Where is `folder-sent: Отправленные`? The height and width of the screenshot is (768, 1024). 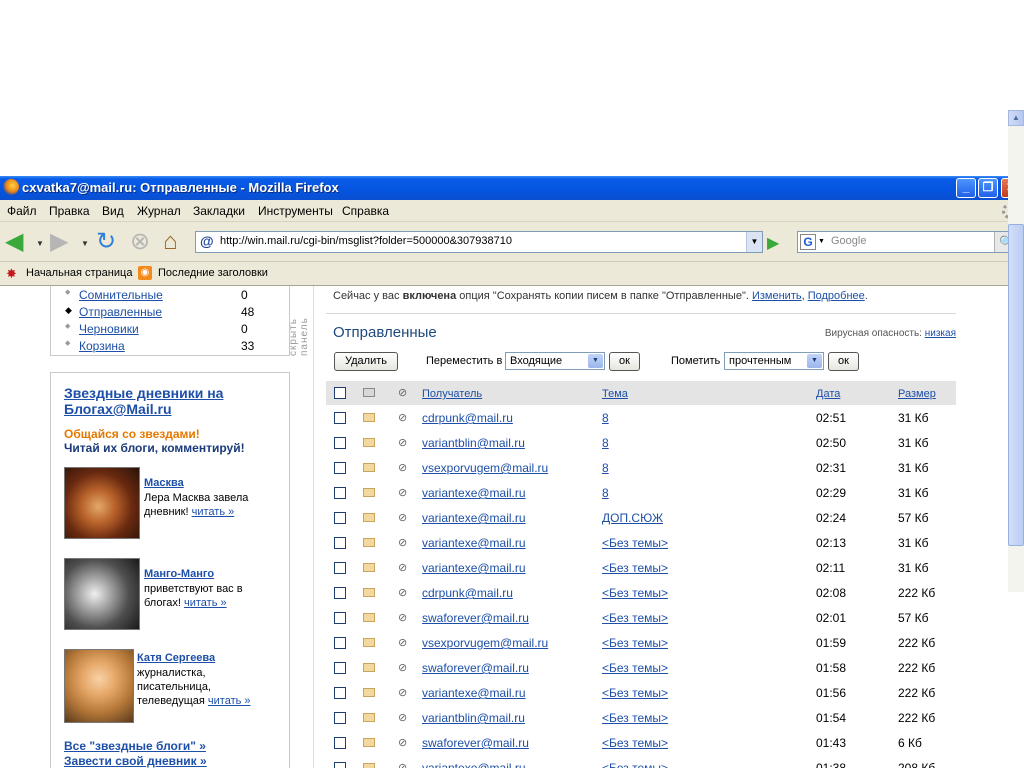 folder-sent: Отправленные is located at coordinates (120, 312).